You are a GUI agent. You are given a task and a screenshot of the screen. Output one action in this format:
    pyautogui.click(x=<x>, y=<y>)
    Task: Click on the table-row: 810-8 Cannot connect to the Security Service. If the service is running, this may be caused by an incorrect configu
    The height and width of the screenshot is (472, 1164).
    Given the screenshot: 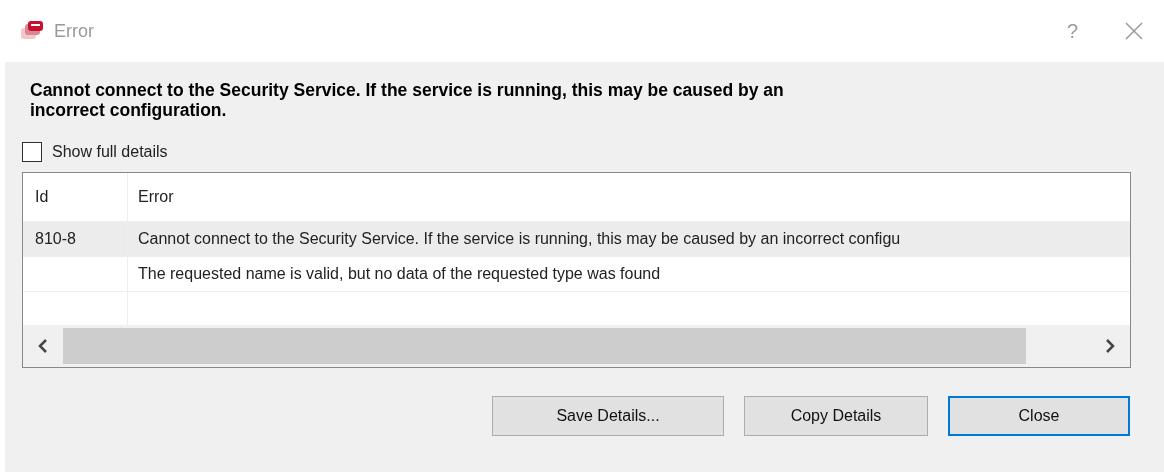 What is the action you would take?
    pyautogui.click(x=576, y=239)
    